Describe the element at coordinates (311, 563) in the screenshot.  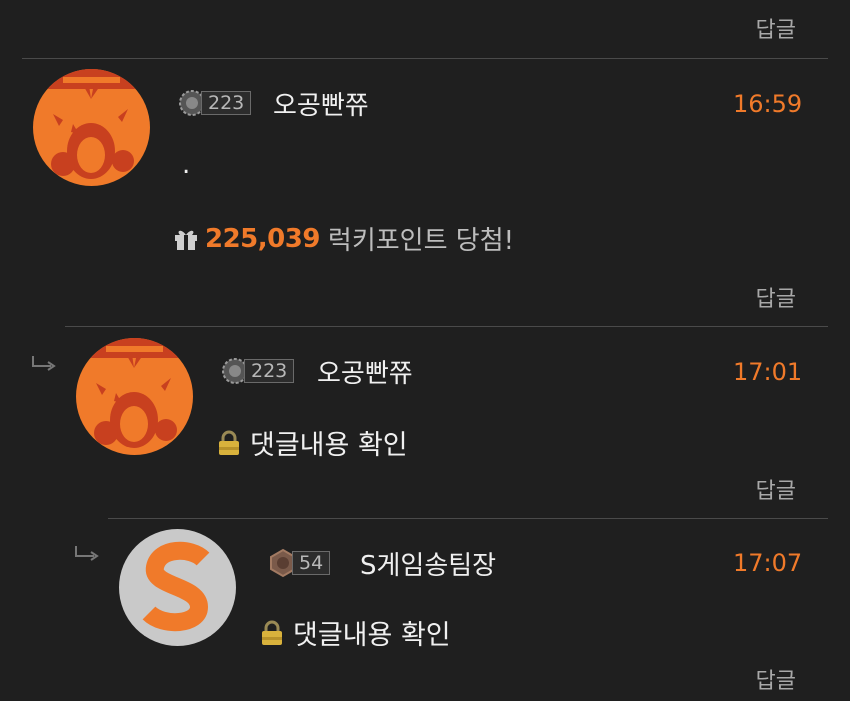
I see `level-number: 54` at that location.